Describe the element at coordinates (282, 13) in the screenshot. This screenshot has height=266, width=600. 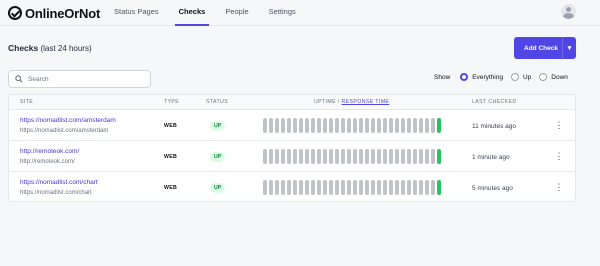
I see `nav-settings: Settings` at that location.